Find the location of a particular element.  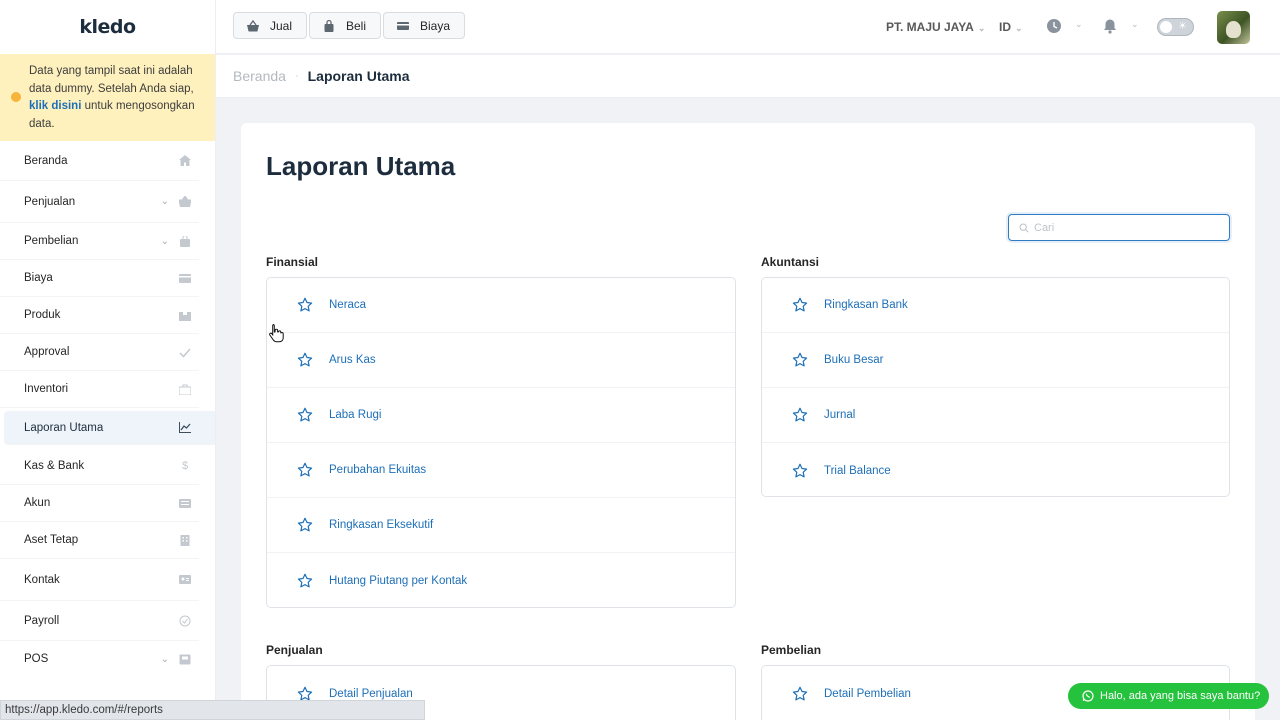

sidebar-item-kas-bank: Kas & Bank $ is located at coordinates (99, 466).